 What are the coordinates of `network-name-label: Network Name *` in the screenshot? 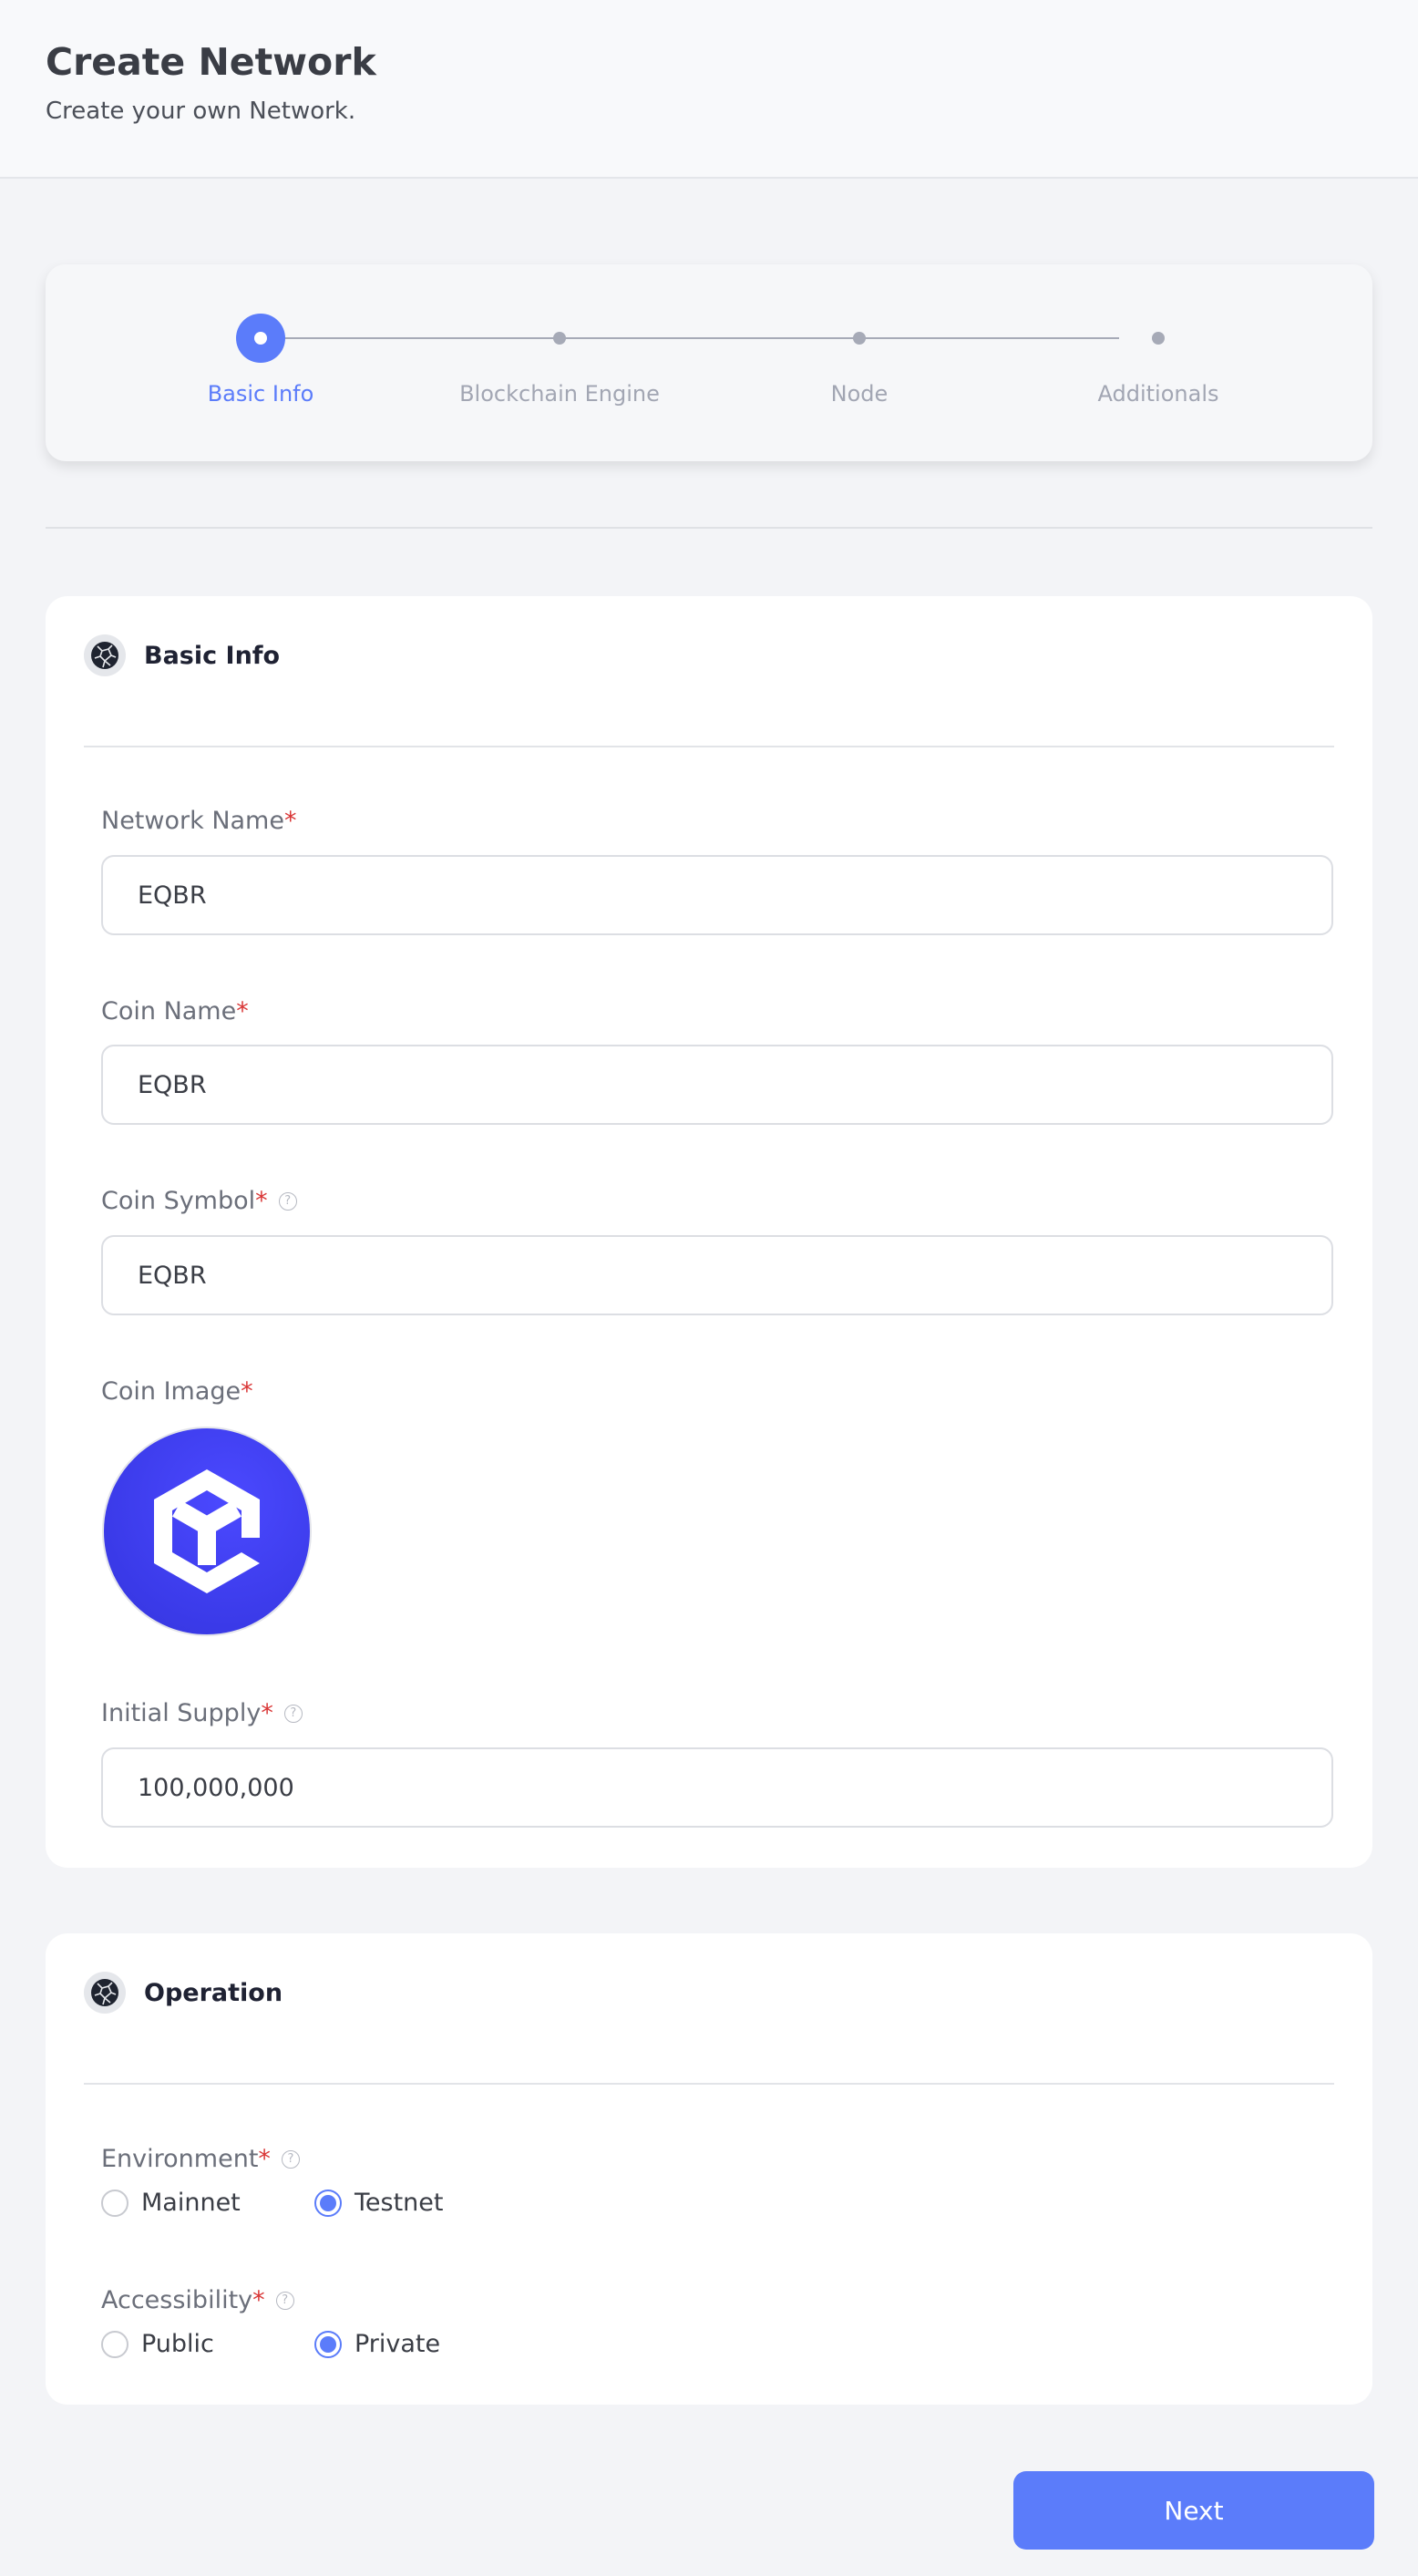 It's located at (199, 821).